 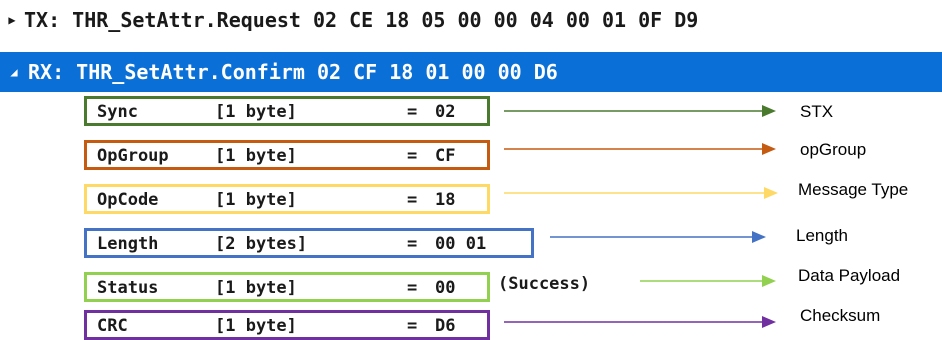 What do you see at coordinates (822, 235) in the screenshot?
I see `label-length: Length` at bounding box center [822, 235].